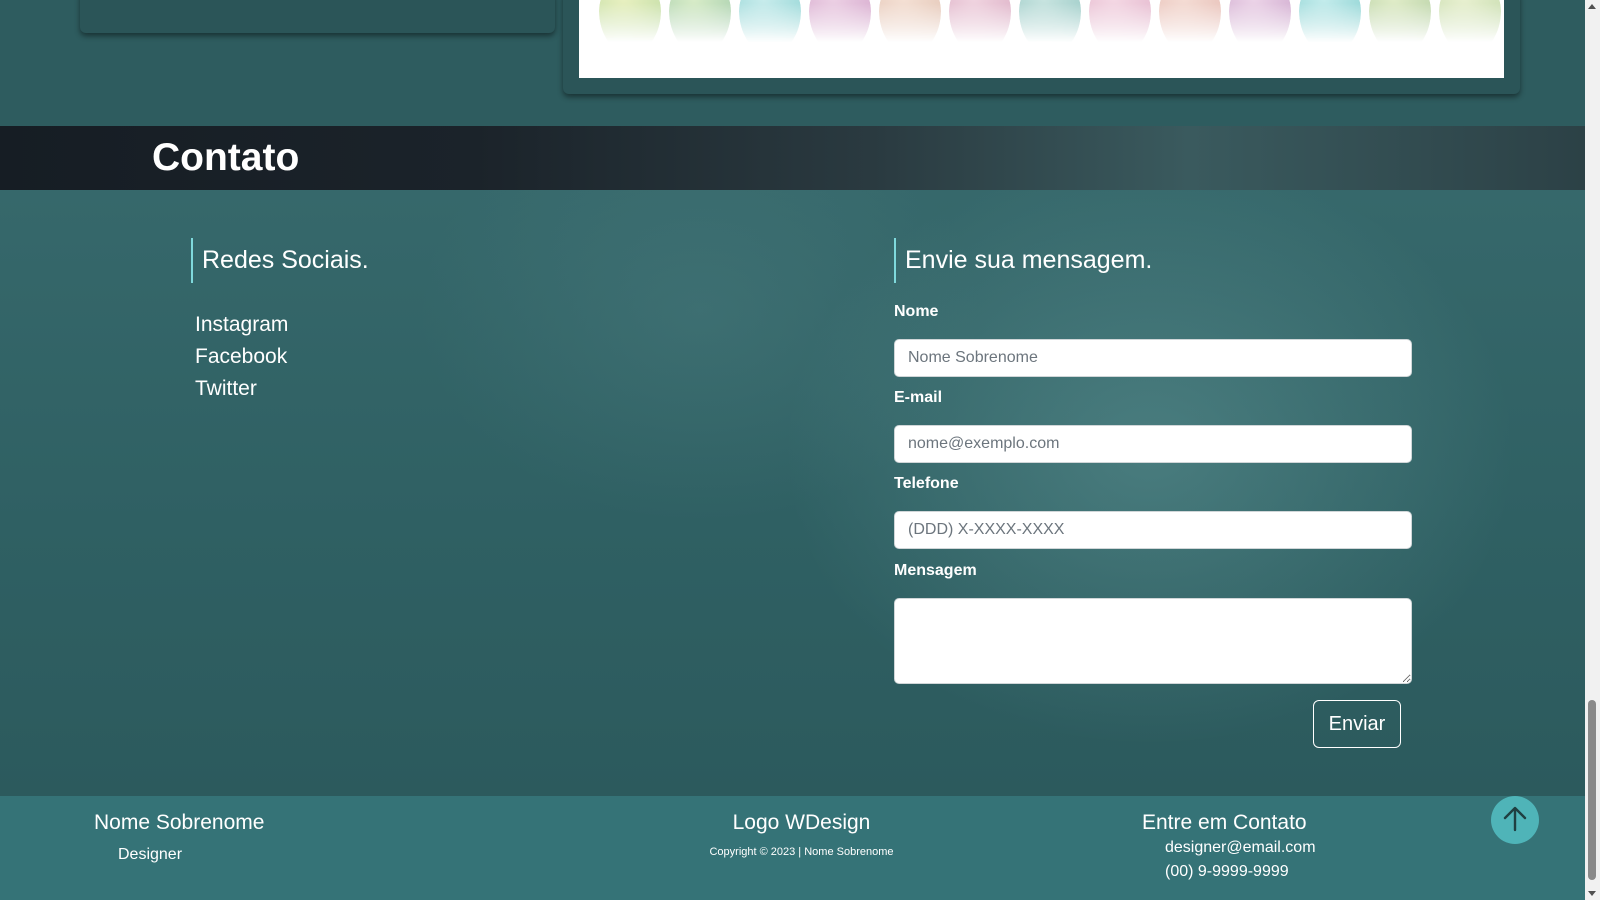 The image size is (1600, 900). What do you see at coordinates (1153, 530) in the screenshot?
I see `phone-input` at bounding box center [1153, 530].